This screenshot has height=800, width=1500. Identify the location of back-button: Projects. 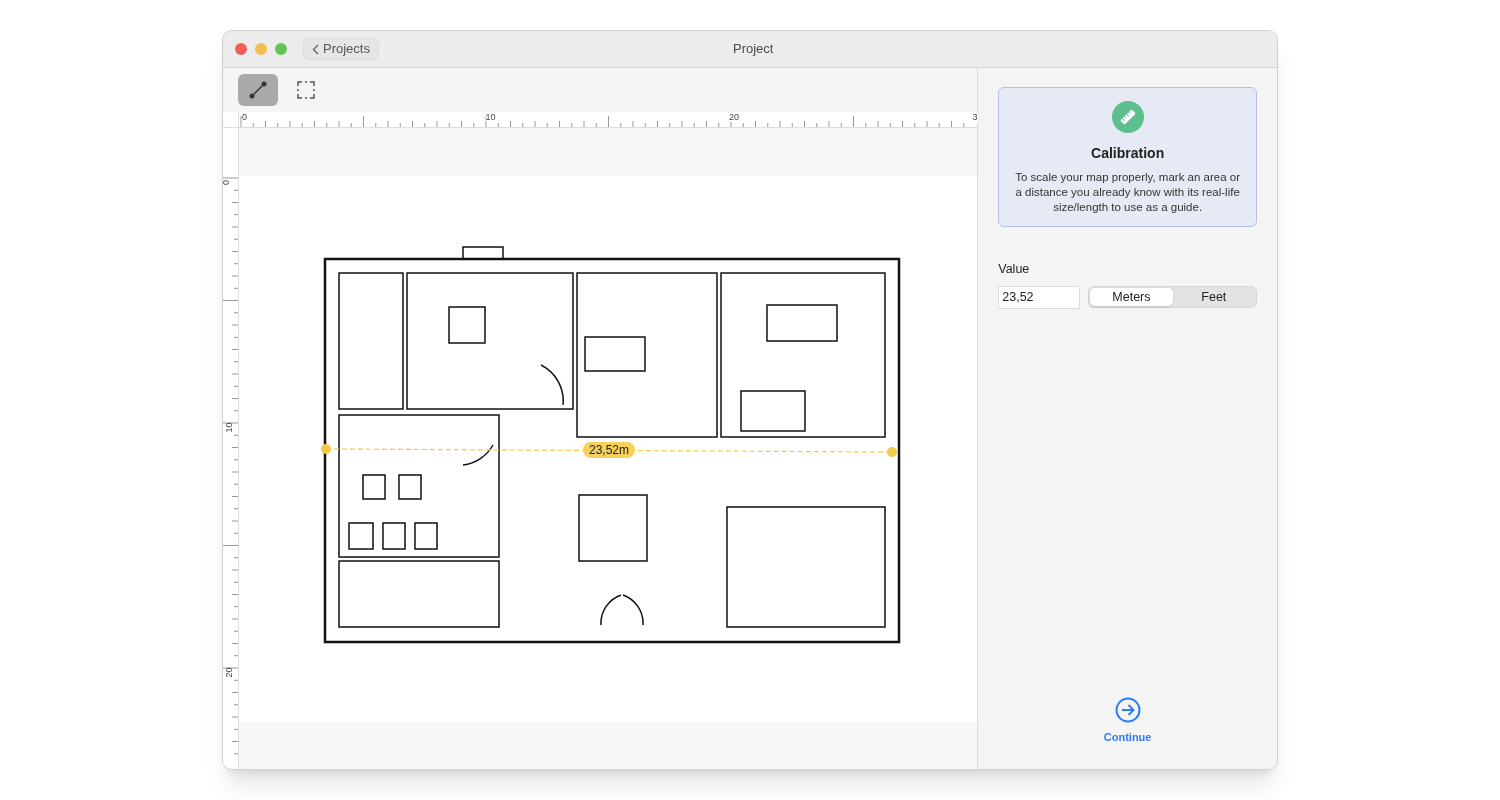
(341, 49).